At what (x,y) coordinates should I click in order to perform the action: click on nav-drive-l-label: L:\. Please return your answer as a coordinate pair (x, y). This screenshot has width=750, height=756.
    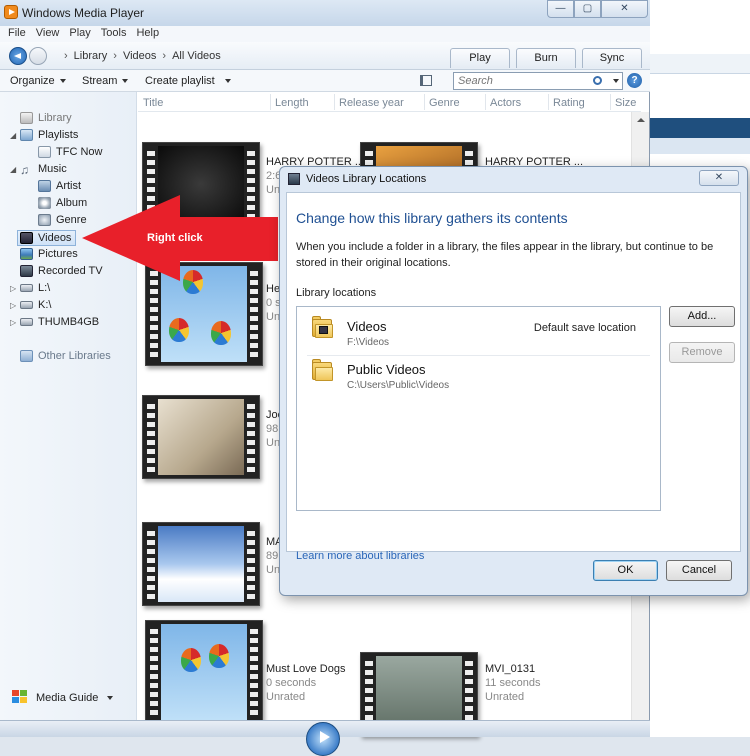
    Looking at the image, I should click on (44, 288).